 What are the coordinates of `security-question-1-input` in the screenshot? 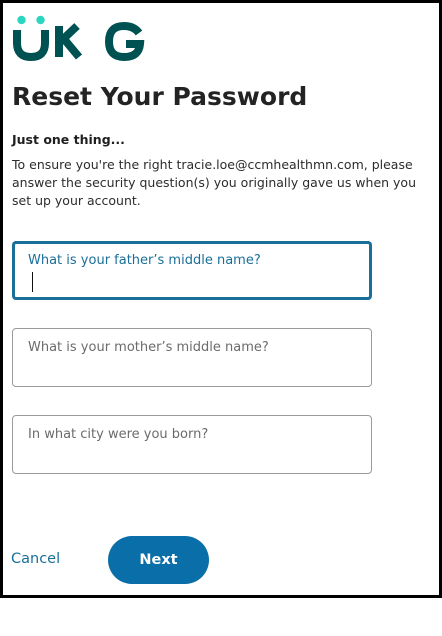 It's located at (193, 283).